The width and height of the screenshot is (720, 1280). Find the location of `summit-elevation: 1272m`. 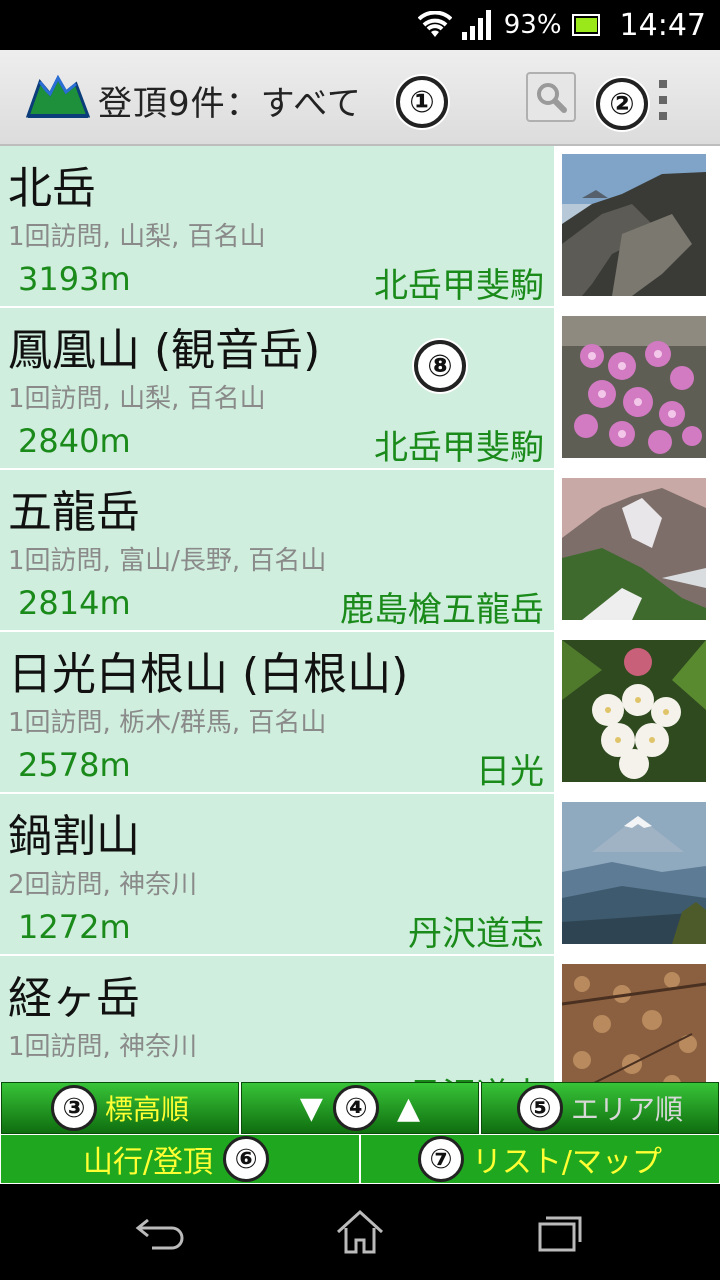

summit-elevation: 1272m is located at coordinates (74, 927).